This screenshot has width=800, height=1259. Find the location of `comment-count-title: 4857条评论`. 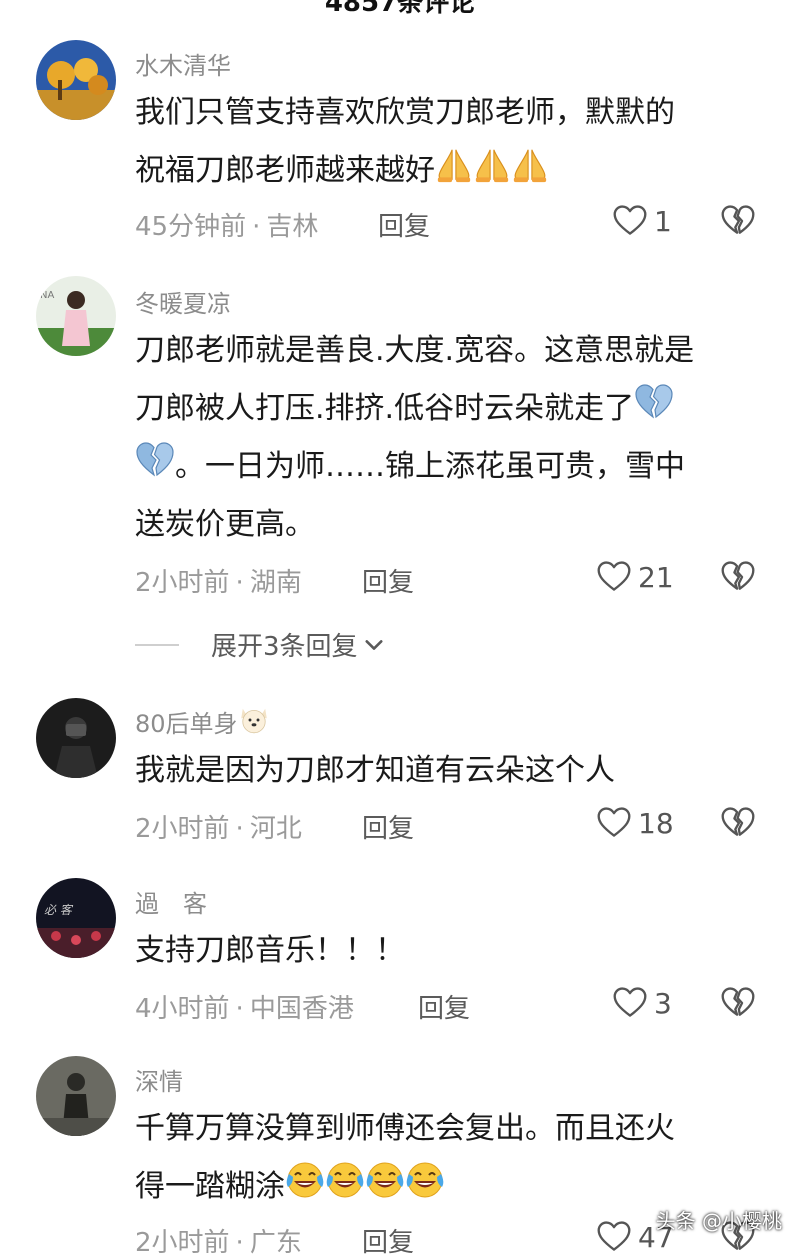

comment-count-title: 4857条评论 is located at coordinates (400, 9).